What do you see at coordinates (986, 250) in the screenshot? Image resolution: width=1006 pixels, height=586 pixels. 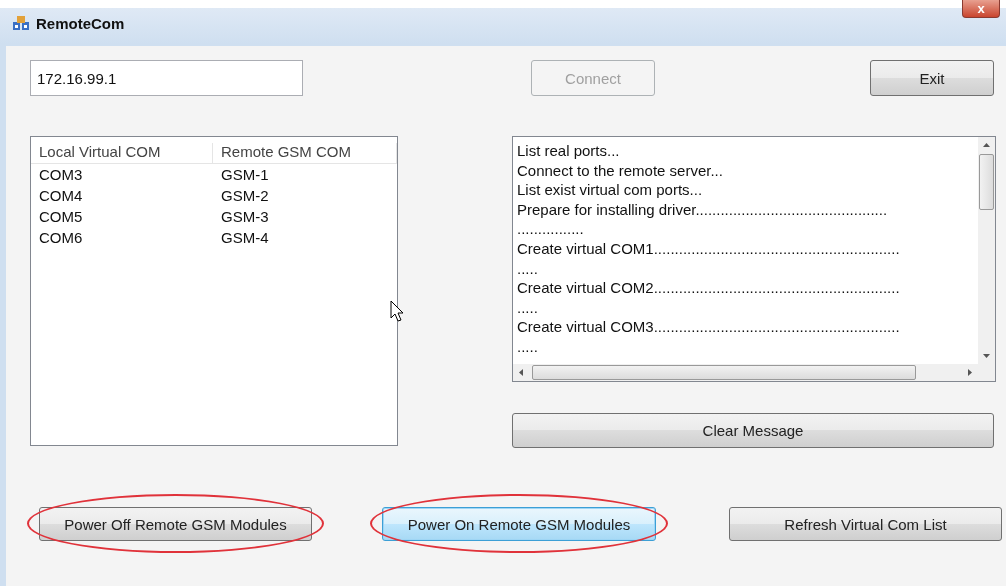 I see `vertical-scrollbar` at bounding box center [986, 250].